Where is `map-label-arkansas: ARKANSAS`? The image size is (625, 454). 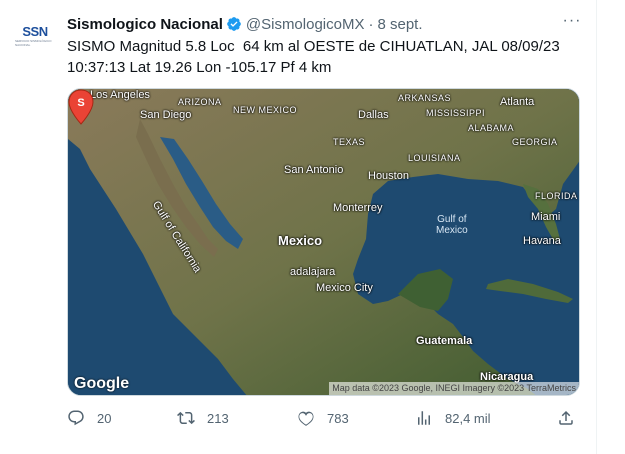
map-label-arkansas: ARKANSAS is located at coordinates (425, 98).